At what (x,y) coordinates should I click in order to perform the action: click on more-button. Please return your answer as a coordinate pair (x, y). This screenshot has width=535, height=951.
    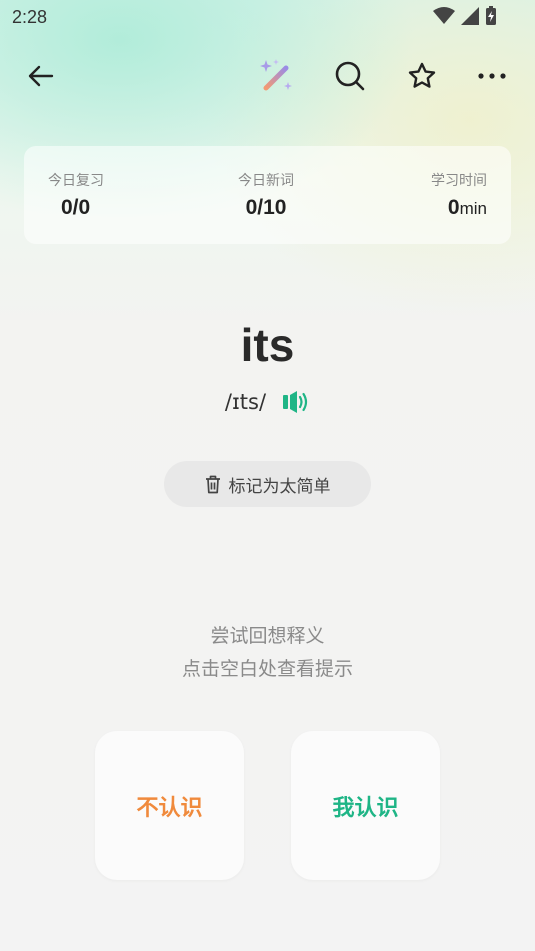
    Looking at the image, I should click on (492, 76).